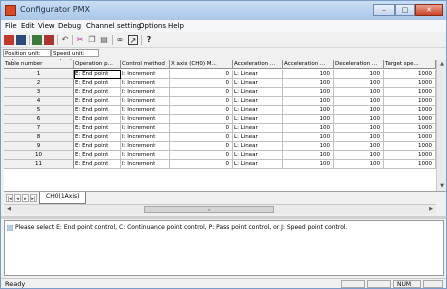 The image size is (447, 289). What do you see at coordinates (9, 40) in the screenshot?
I see `new-icon` at bounding box center [9, 40].